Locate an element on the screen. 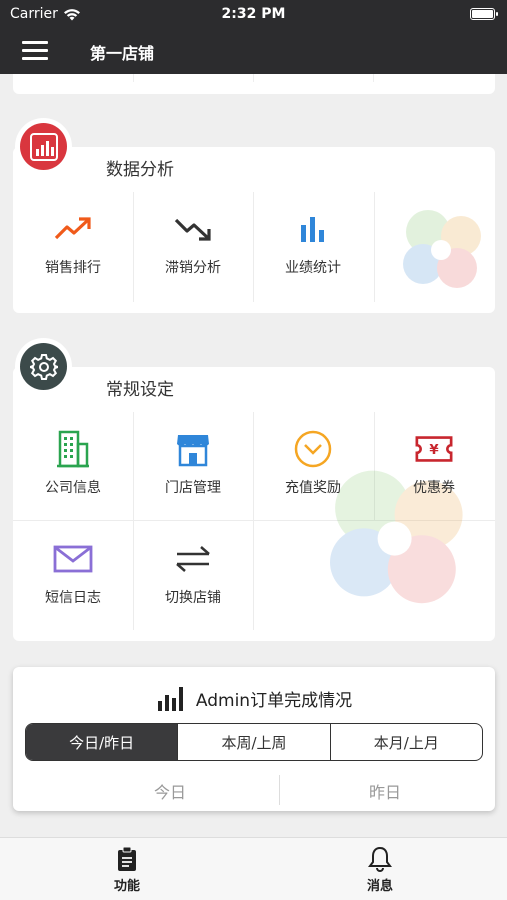 Image resolution: width=507 pixels, height=900 pixels. performance-stats-label: 业绩统计 is located at coordinates (313, 268).